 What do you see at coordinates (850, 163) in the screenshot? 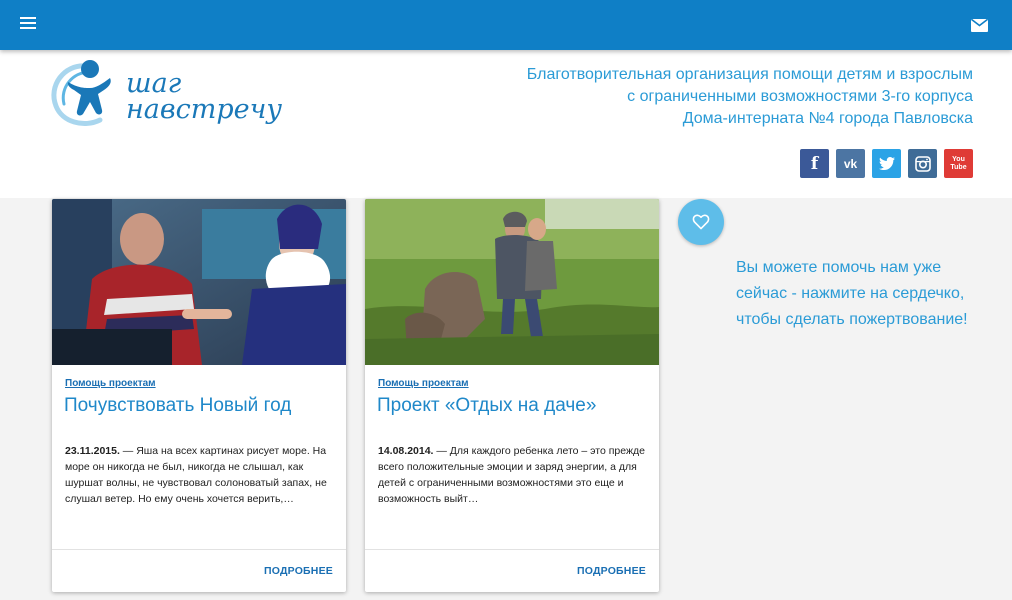
I see `vkontakte-icon: vk` at bounding box center [850, 163].